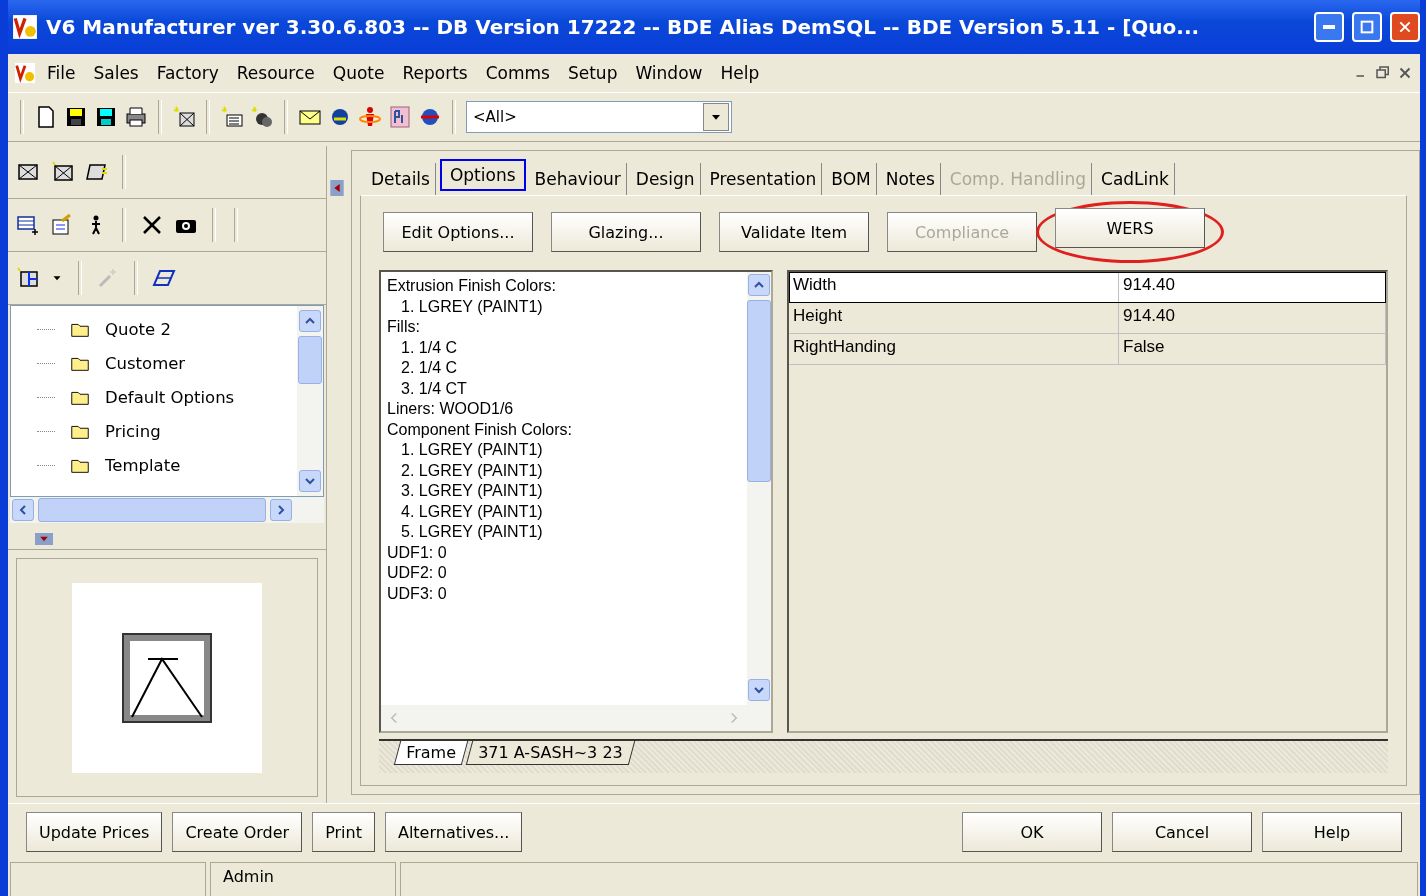 Image resolution: width=1426 pixels, height=896 pixels. I want to click on property-row: Width 914.40, so click(1087, 287).